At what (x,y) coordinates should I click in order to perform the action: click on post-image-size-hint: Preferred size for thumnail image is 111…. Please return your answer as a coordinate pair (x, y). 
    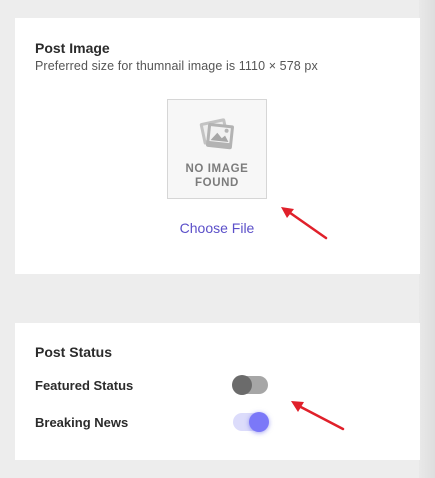
    Looking at the image, I should click on (176, 66).